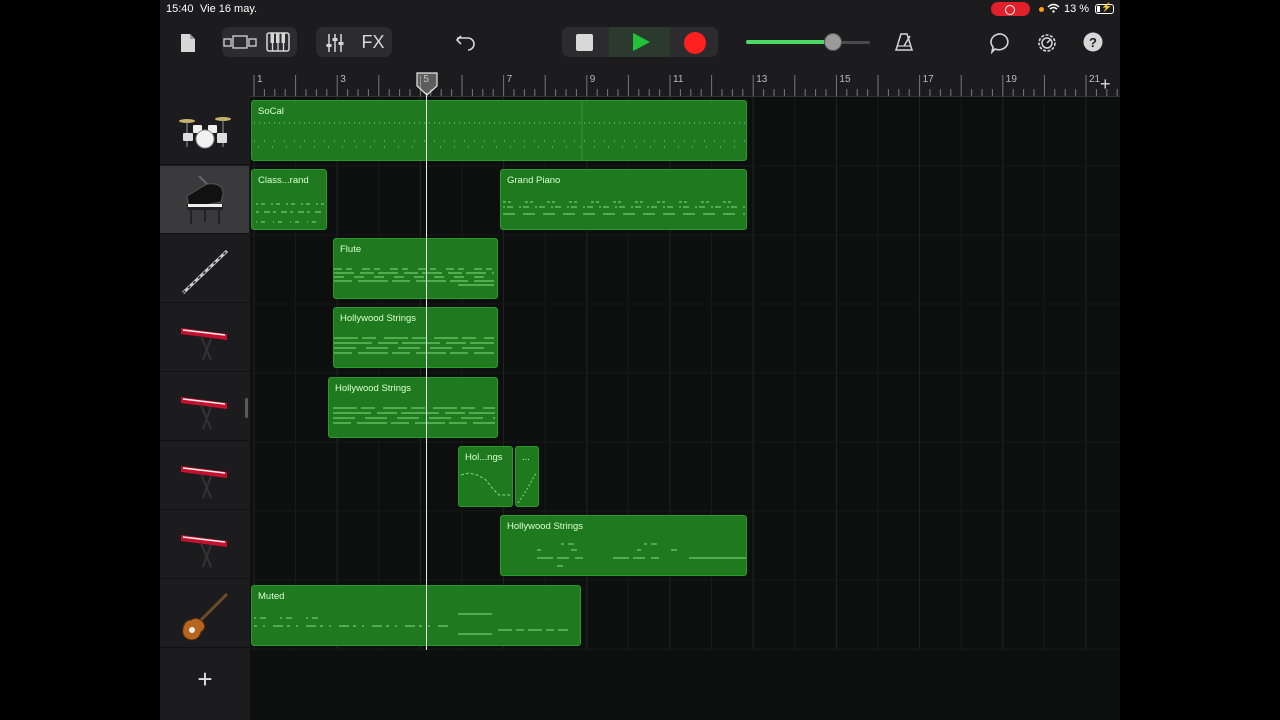 The width and height of the screenshot is (1280, 720). I want to click on stop-button, so click(584, 42).